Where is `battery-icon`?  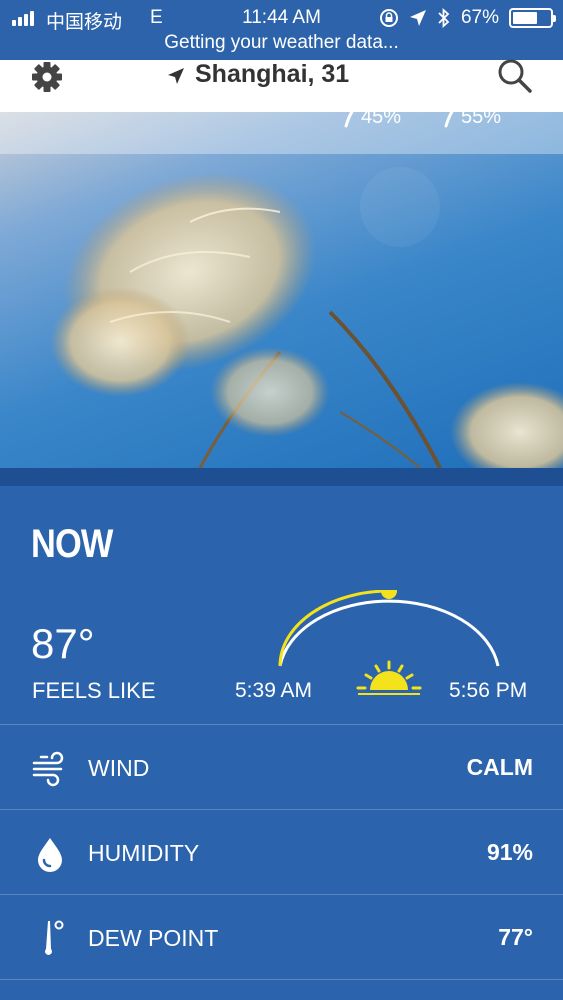
battery-icon is located at coordinates (532, 18).